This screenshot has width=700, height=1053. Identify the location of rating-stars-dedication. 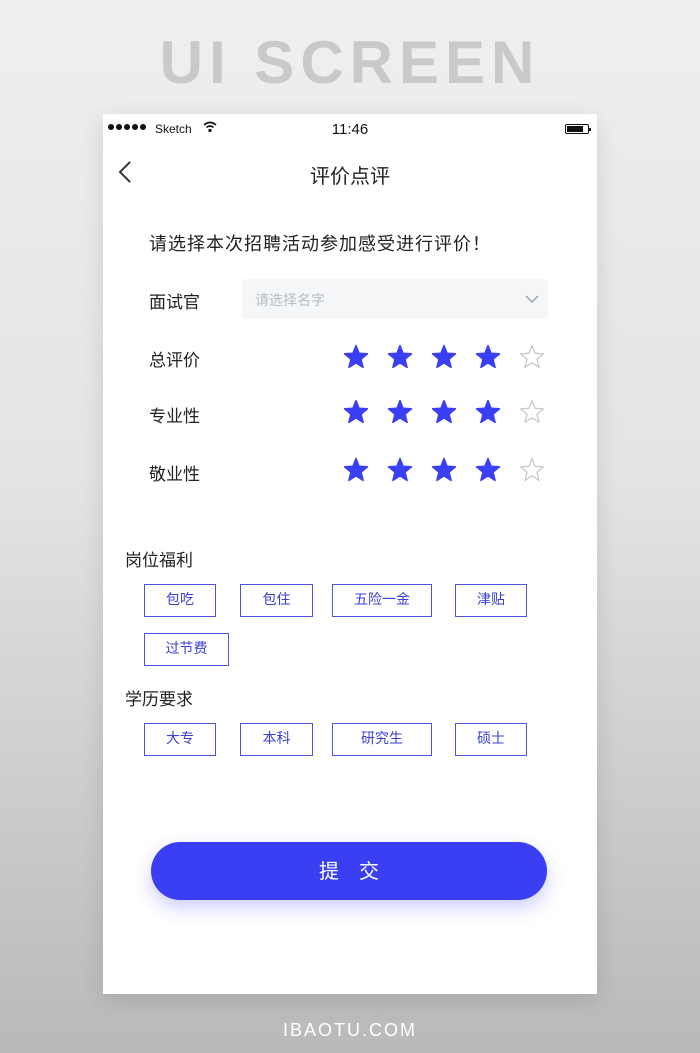
(444, 470).